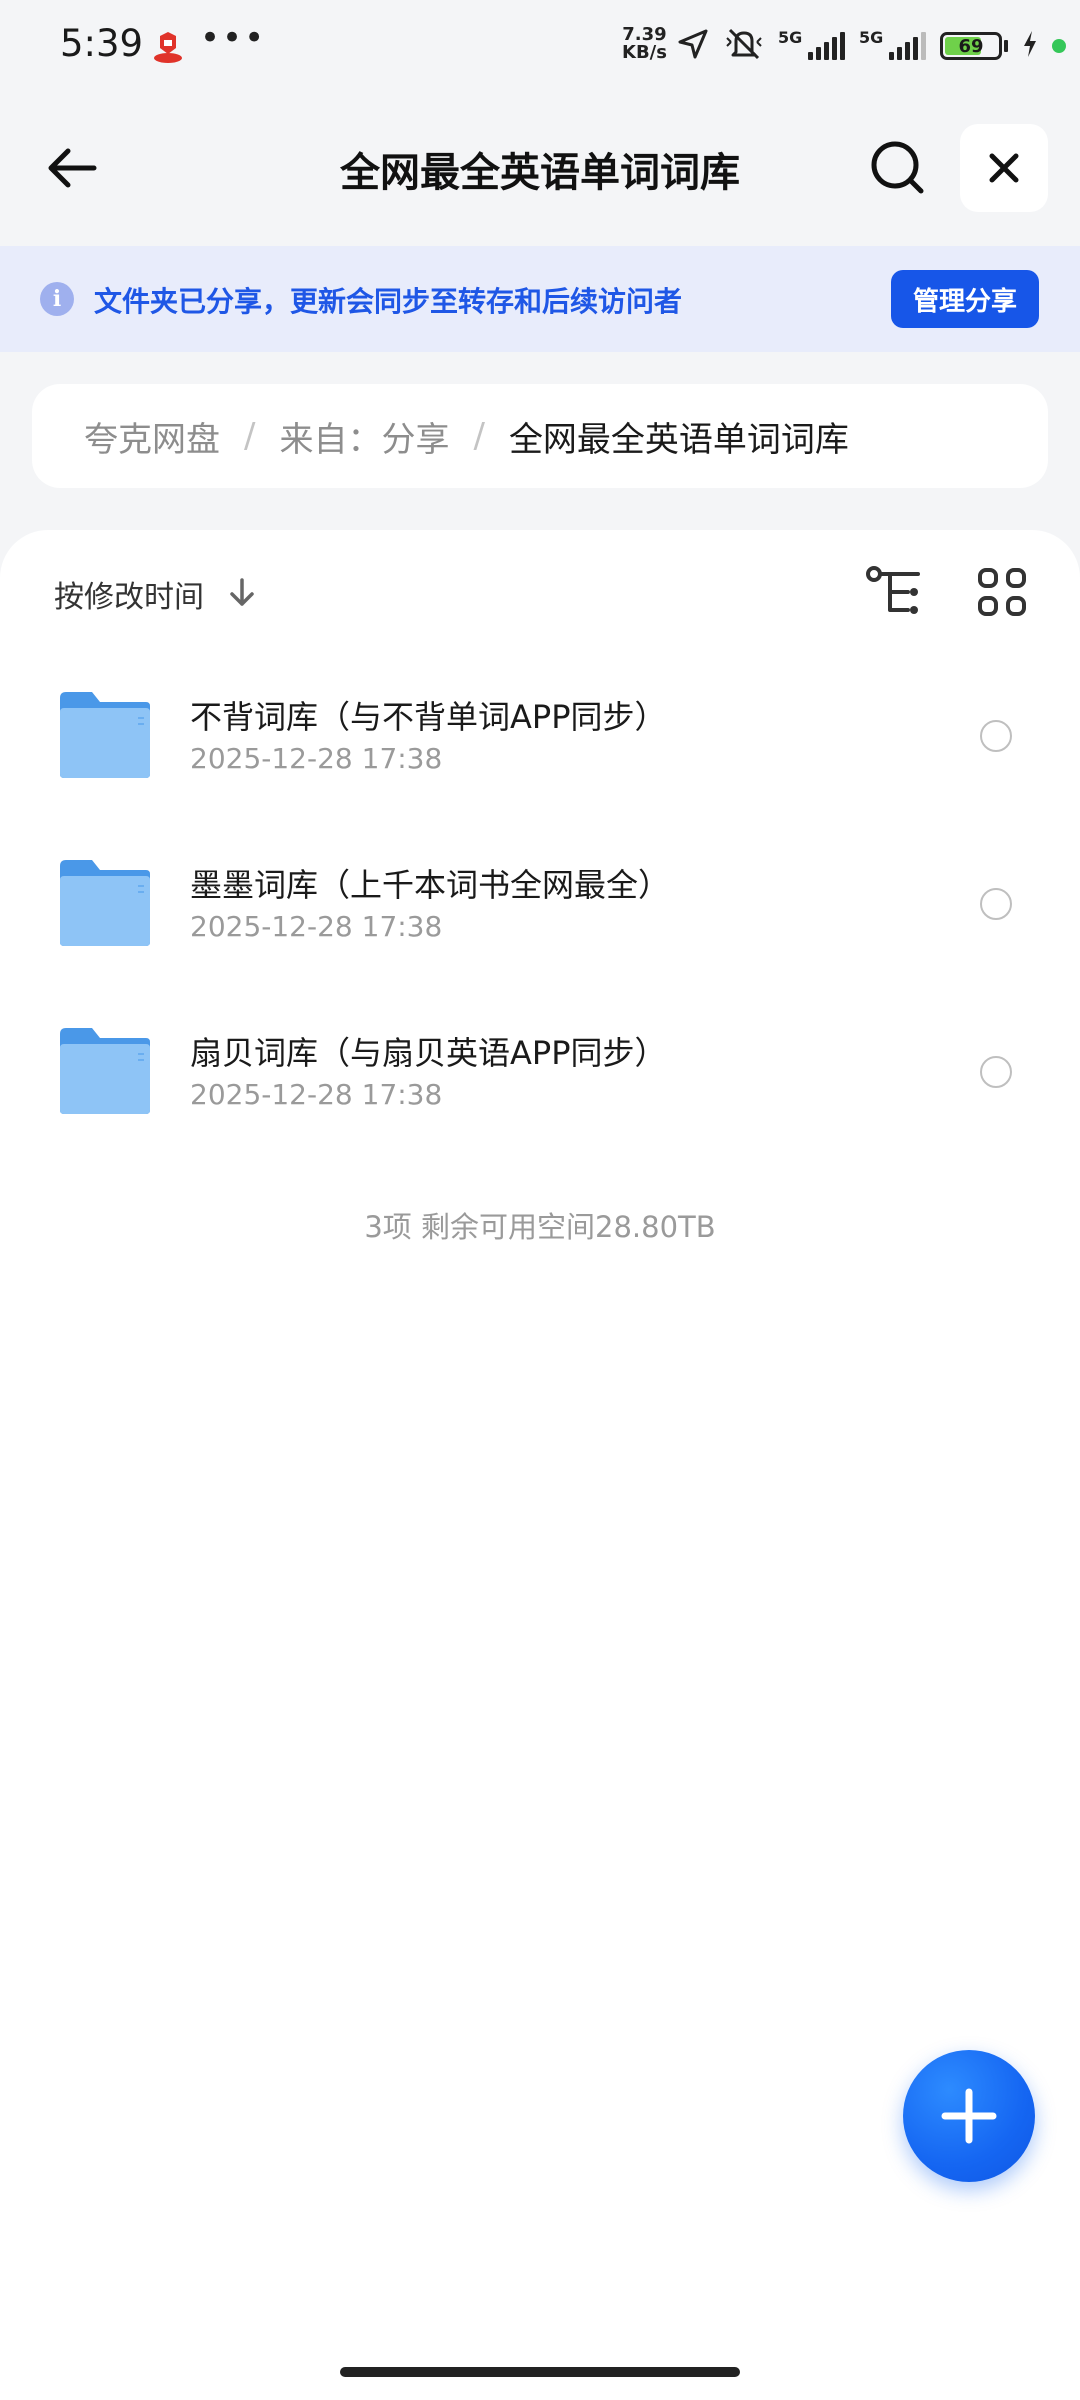  I want to click on folder-tree-icon, so click(893, 590).